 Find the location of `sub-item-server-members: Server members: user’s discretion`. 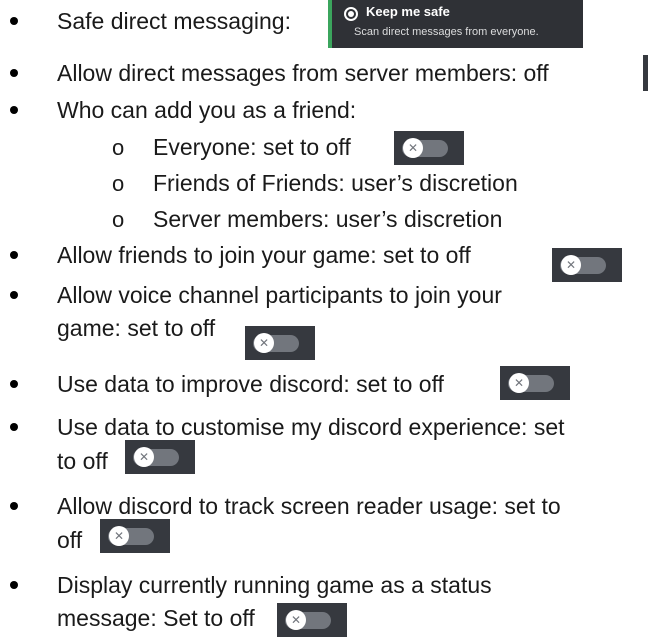

sub-item-server-members: Server members: user’s discretion is located at coordinates (328, 219).